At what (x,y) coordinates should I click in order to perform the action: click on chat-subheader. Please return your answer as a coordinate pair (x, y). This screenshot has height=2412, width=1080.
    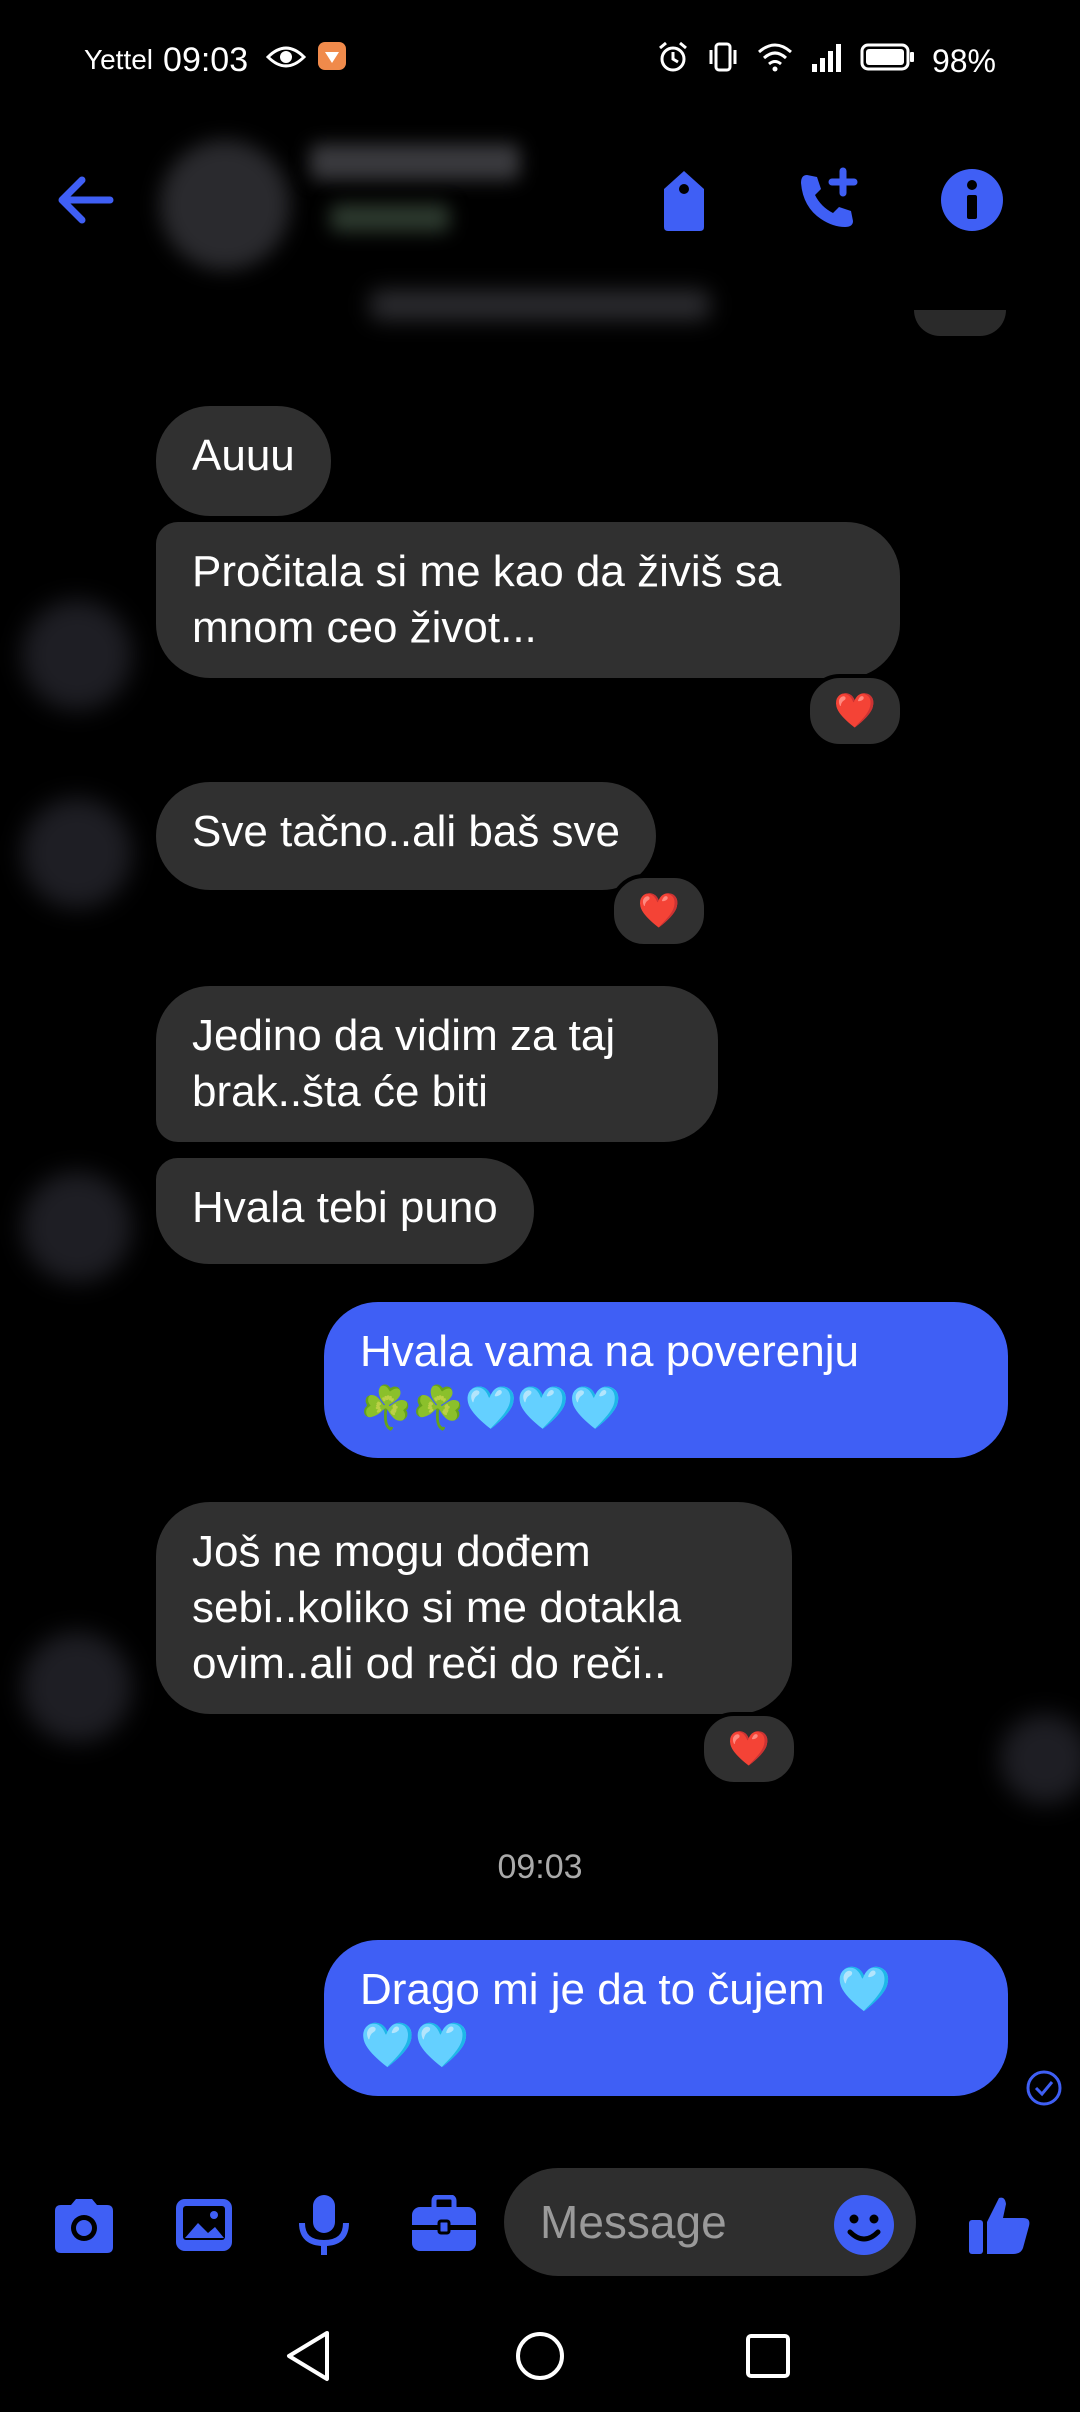
    Looking at the image, I should click on (540, 305).